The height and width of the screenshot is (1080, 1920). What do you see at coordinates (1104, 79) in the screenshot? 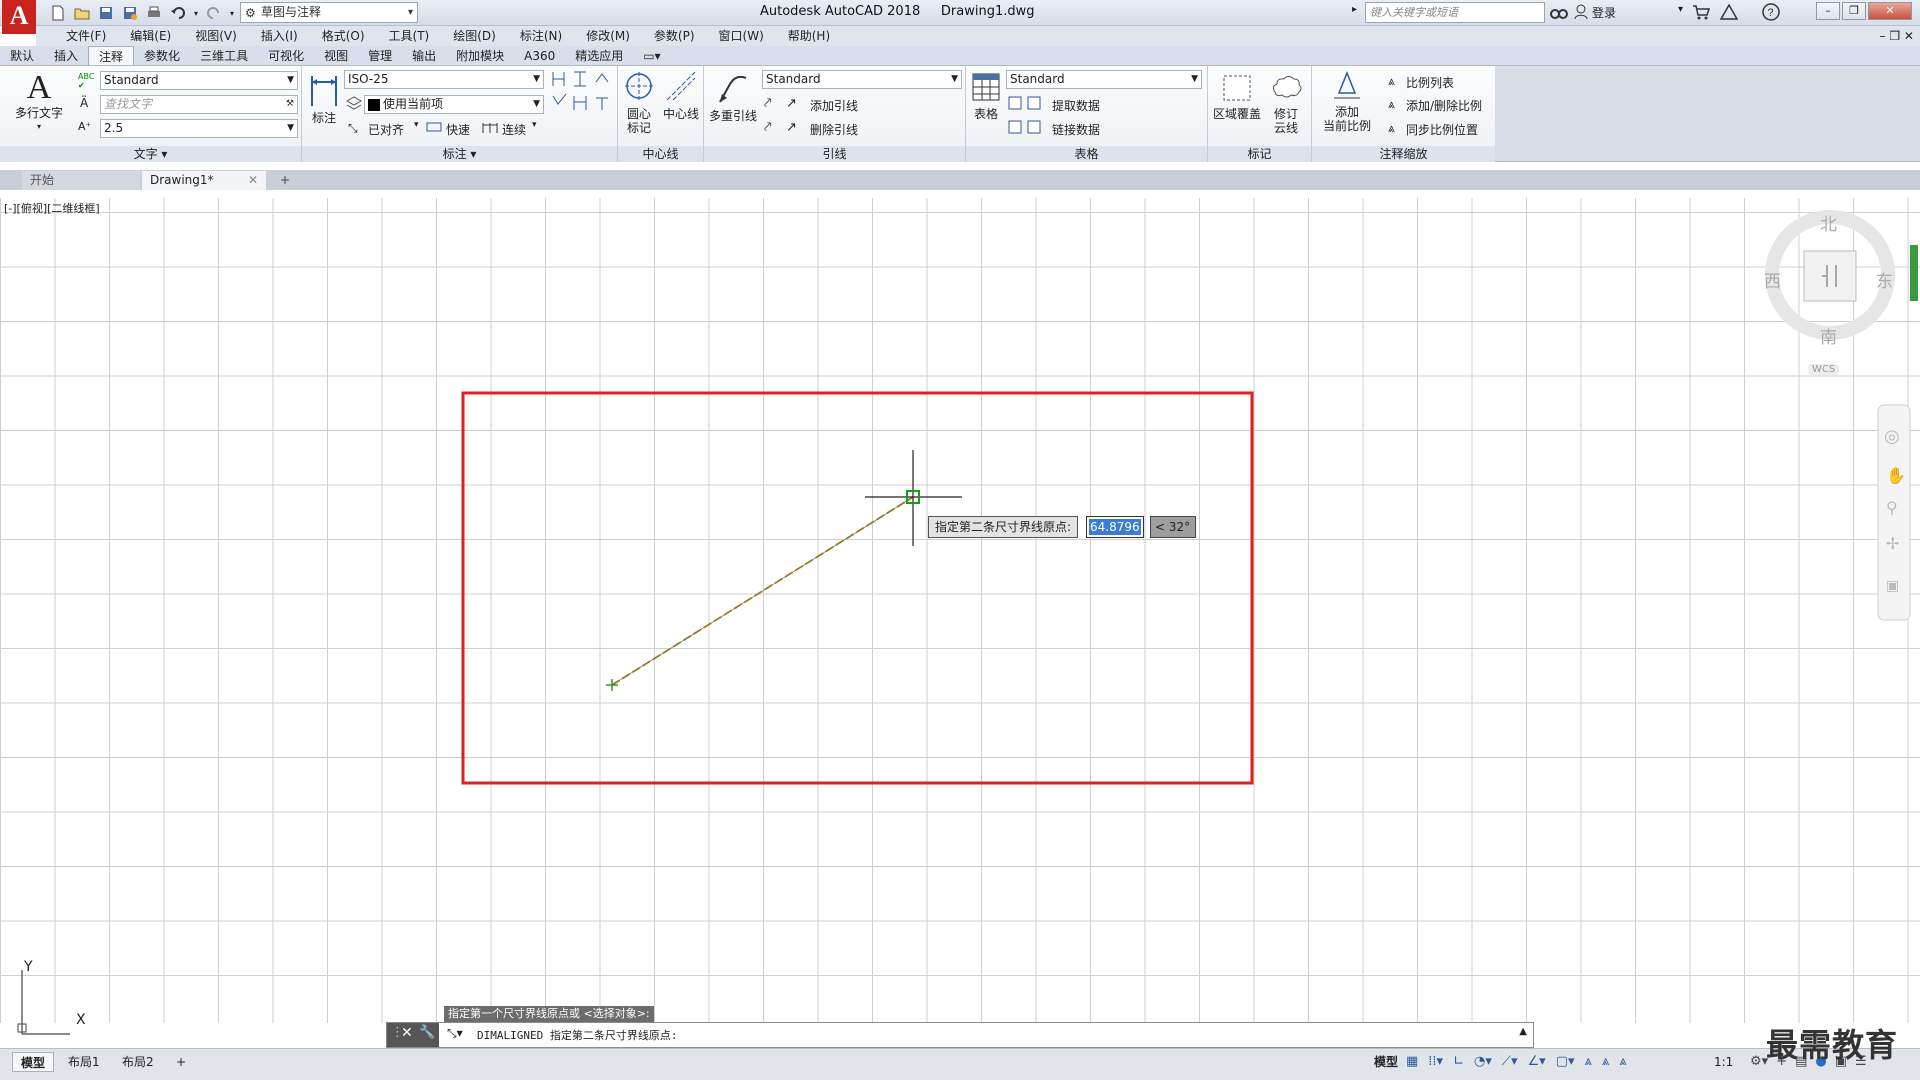
I see `table-style-select: Standard ▼` at bounding box center [1104, 79].